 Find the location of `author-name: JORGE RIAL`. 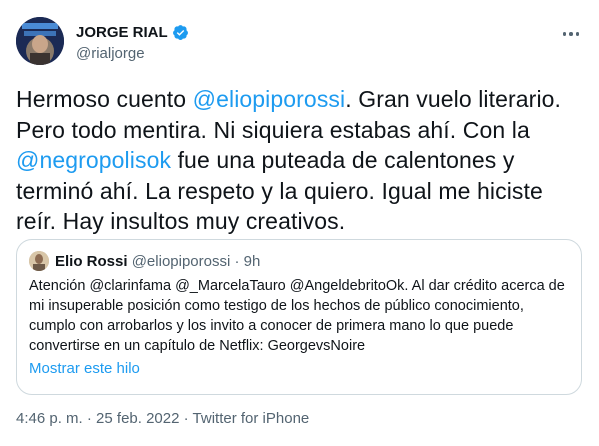

author-name: JORGE RIAL is located at coordinates (122, 32).